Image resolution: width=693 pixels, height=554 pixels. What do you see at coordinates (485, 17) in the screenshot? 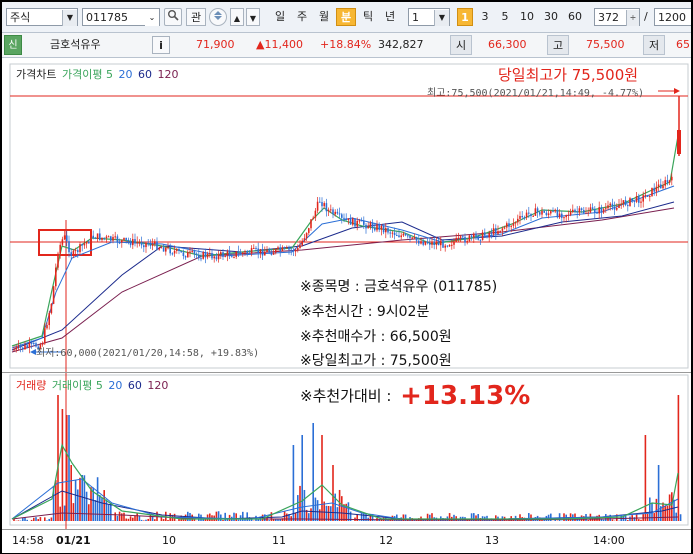
I see `interval-3: 3` at bounding box center [485, 17].